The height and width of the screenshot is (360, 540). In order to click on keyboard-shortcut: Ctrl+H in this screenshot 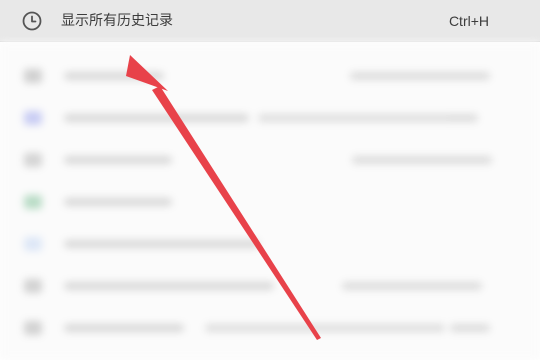, I will do `click(468, 21)`.